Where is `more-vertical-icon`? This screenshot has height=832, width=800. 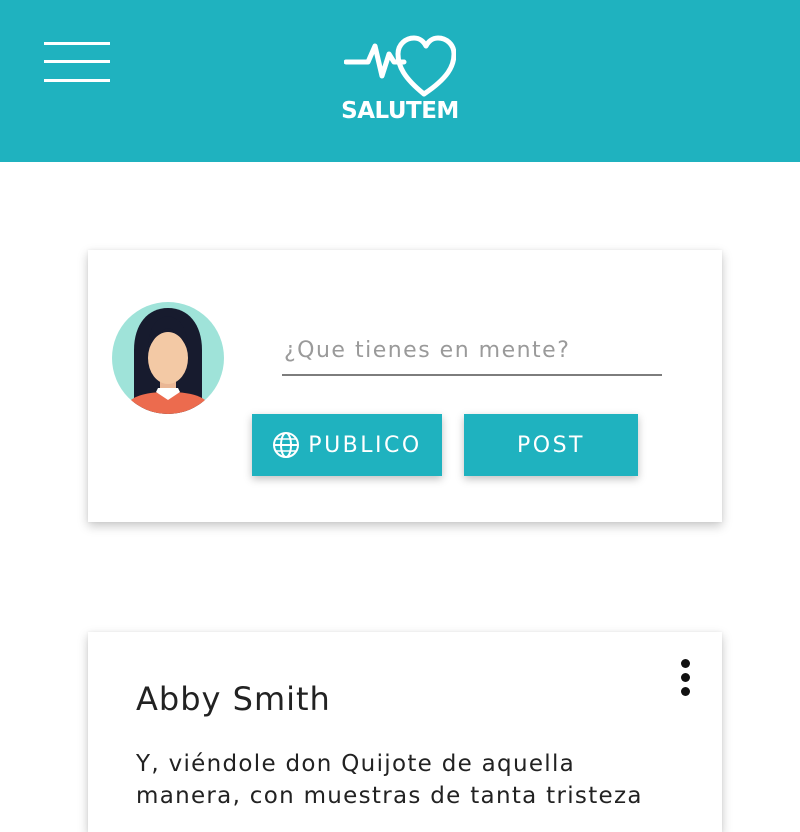 more-vertical-icon is located at coordinates (686, 678).